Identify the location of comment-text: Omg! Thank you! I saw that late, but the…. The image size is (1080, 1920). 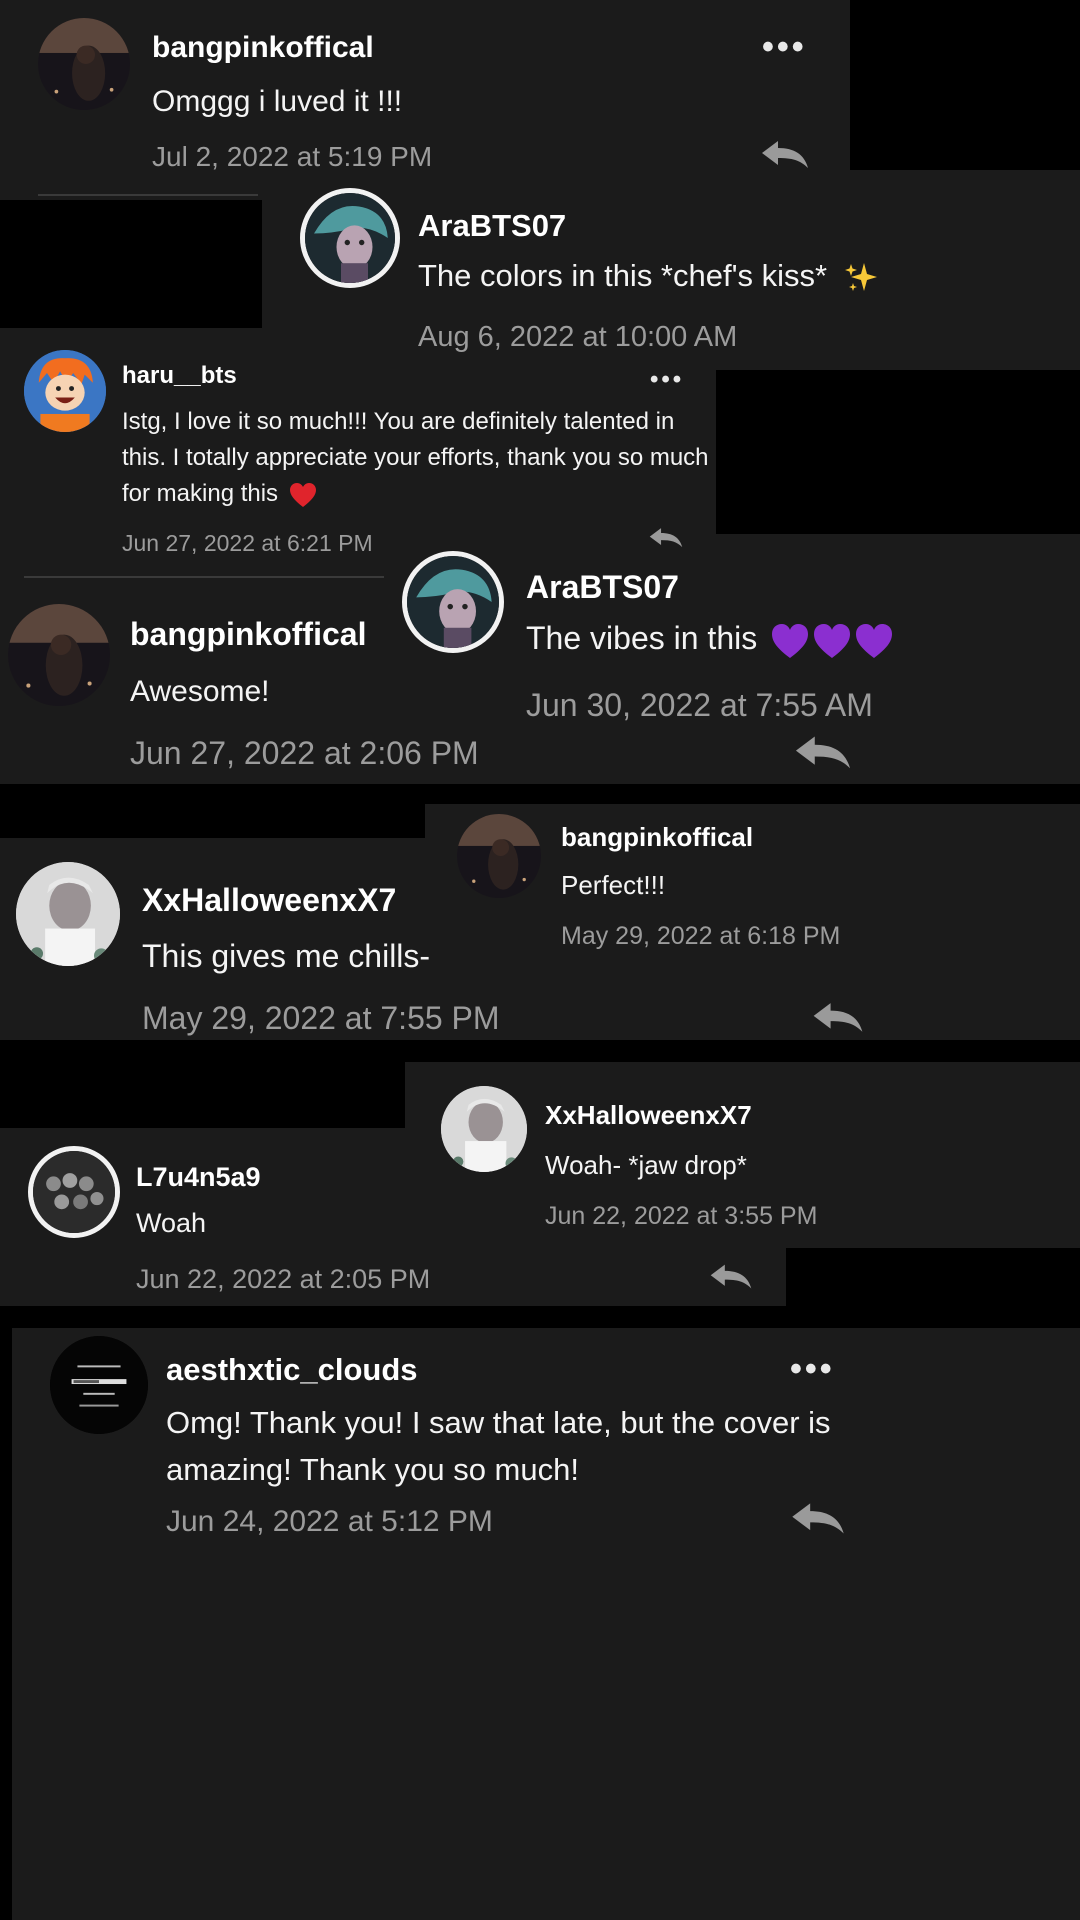
(498, 1446).